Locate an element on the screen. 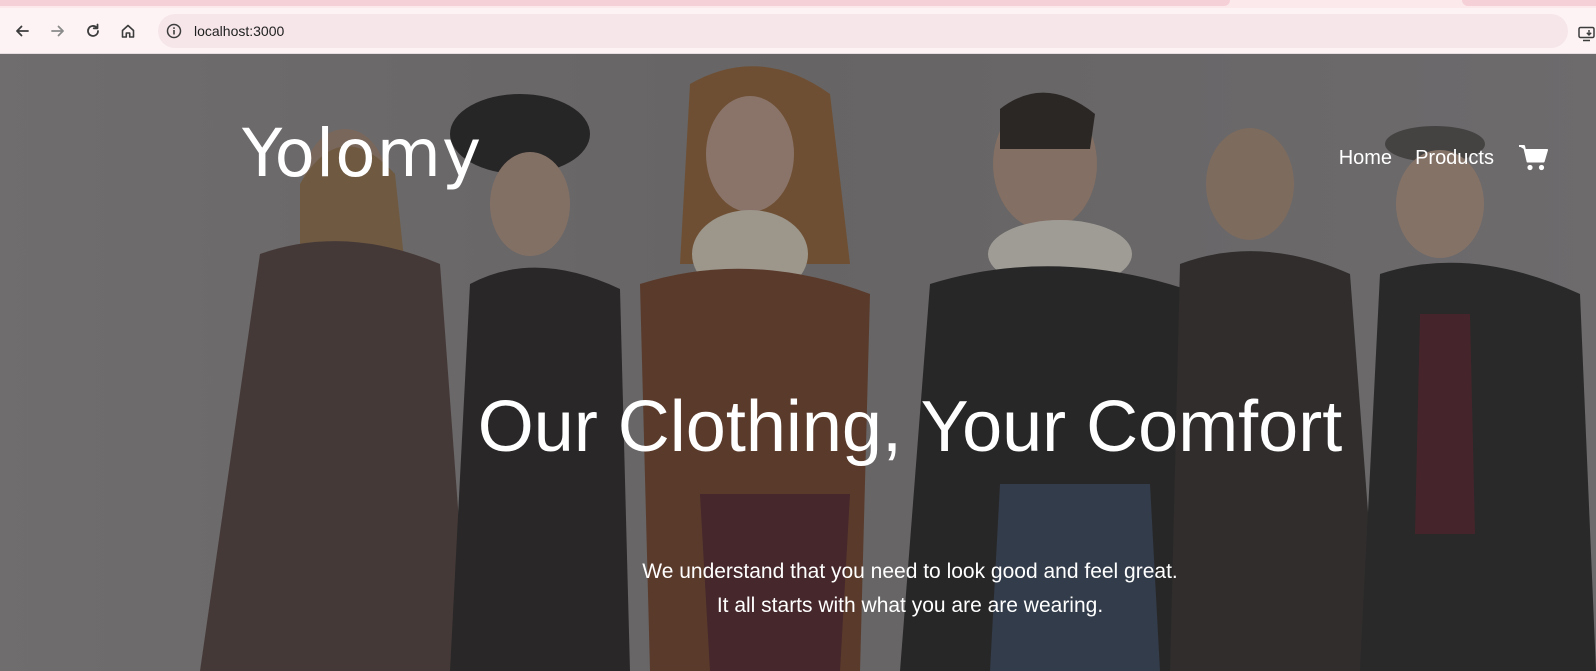 Image resolution: width=1596 pixels, height=671 pixels. nav-link-home: Home is located at coordinates (1365, 158).